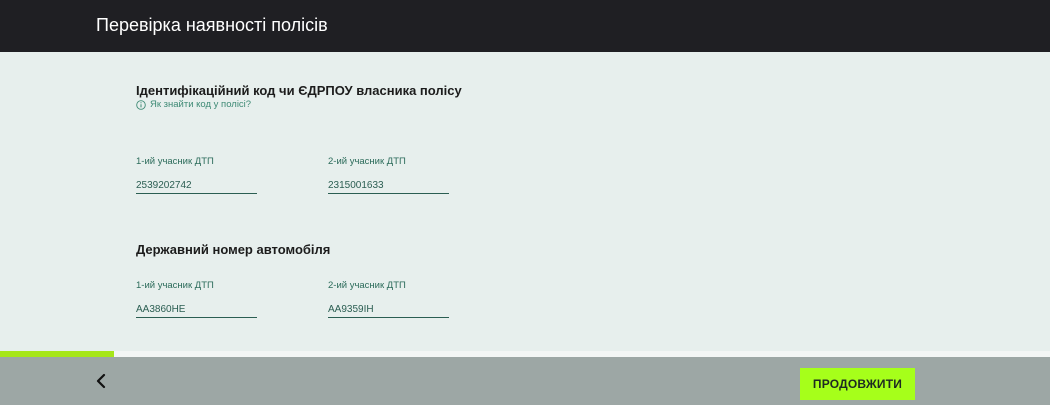  What do you see at coordinates (201, 104) in the screenshot?
I see `find-code-hint-text: Як знайти код у полісі?` at bounding box center [201, 104].